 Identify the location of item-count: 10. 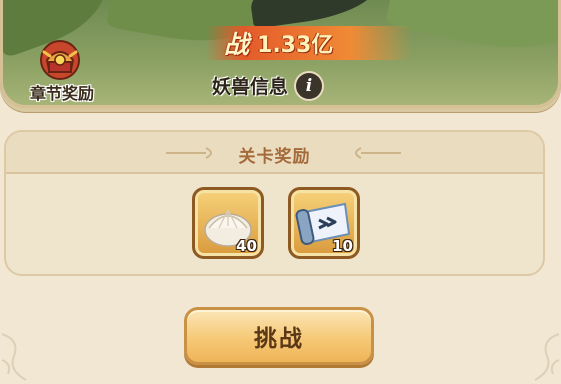
(342, 246).